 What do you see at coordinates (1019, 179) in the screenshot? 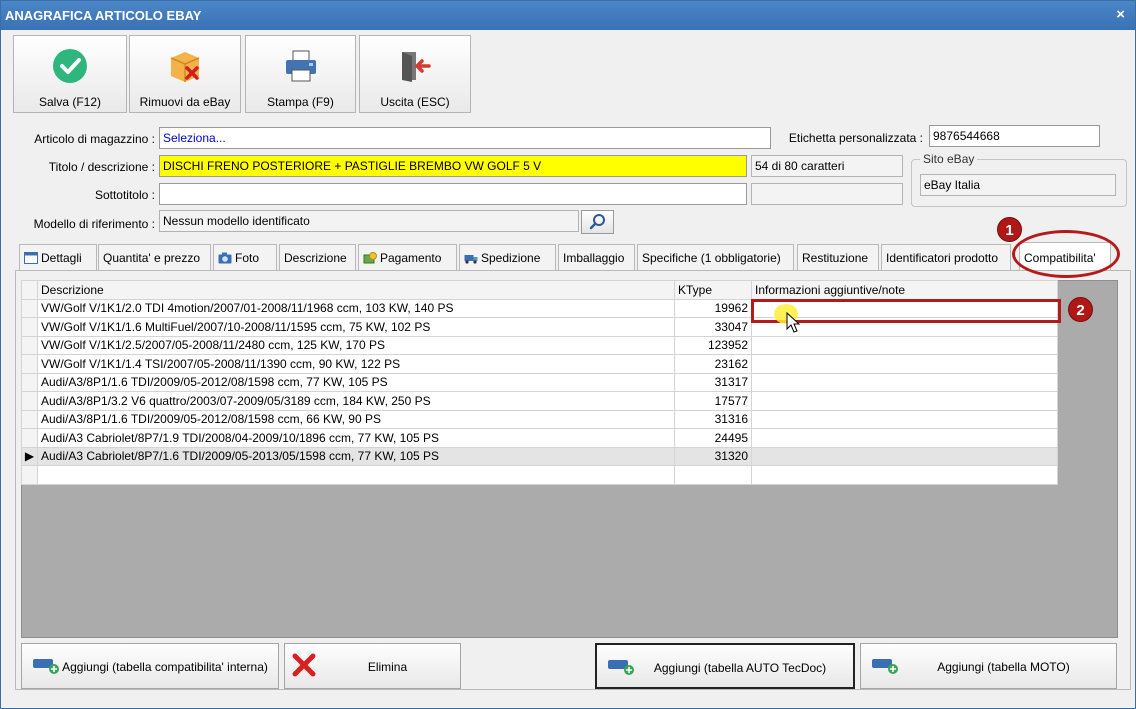
I see `sito-ebay-group: Sito eBay eBay Italia` at bounding box center [1019, 179].